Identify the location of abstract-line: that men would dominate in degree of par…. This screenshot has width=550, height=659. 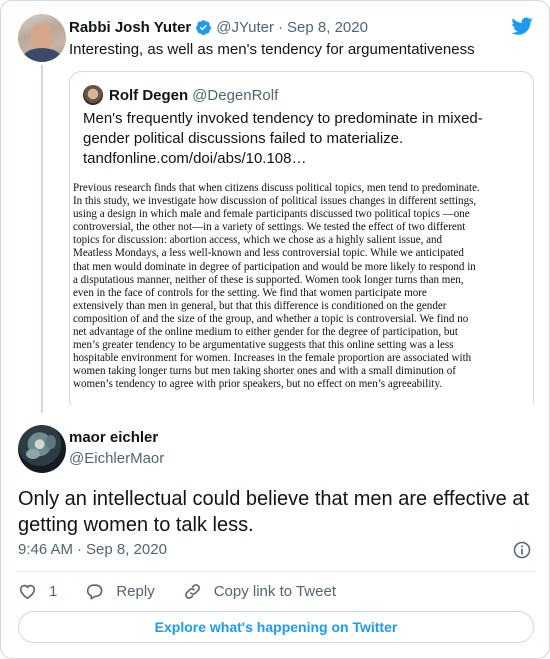
(274, 266).